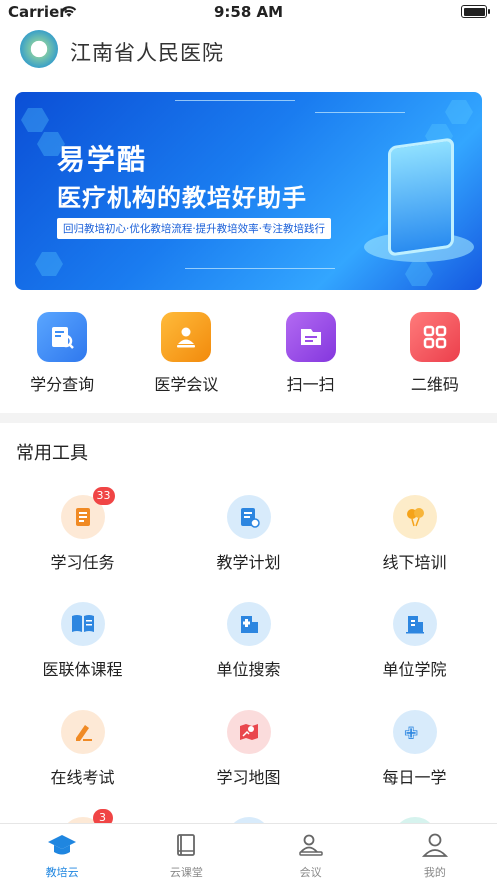  What do you see at coordinates (414, 669) in the screenshot?
I see `tool-label: 单位学院` at bounding box center [414, 669].